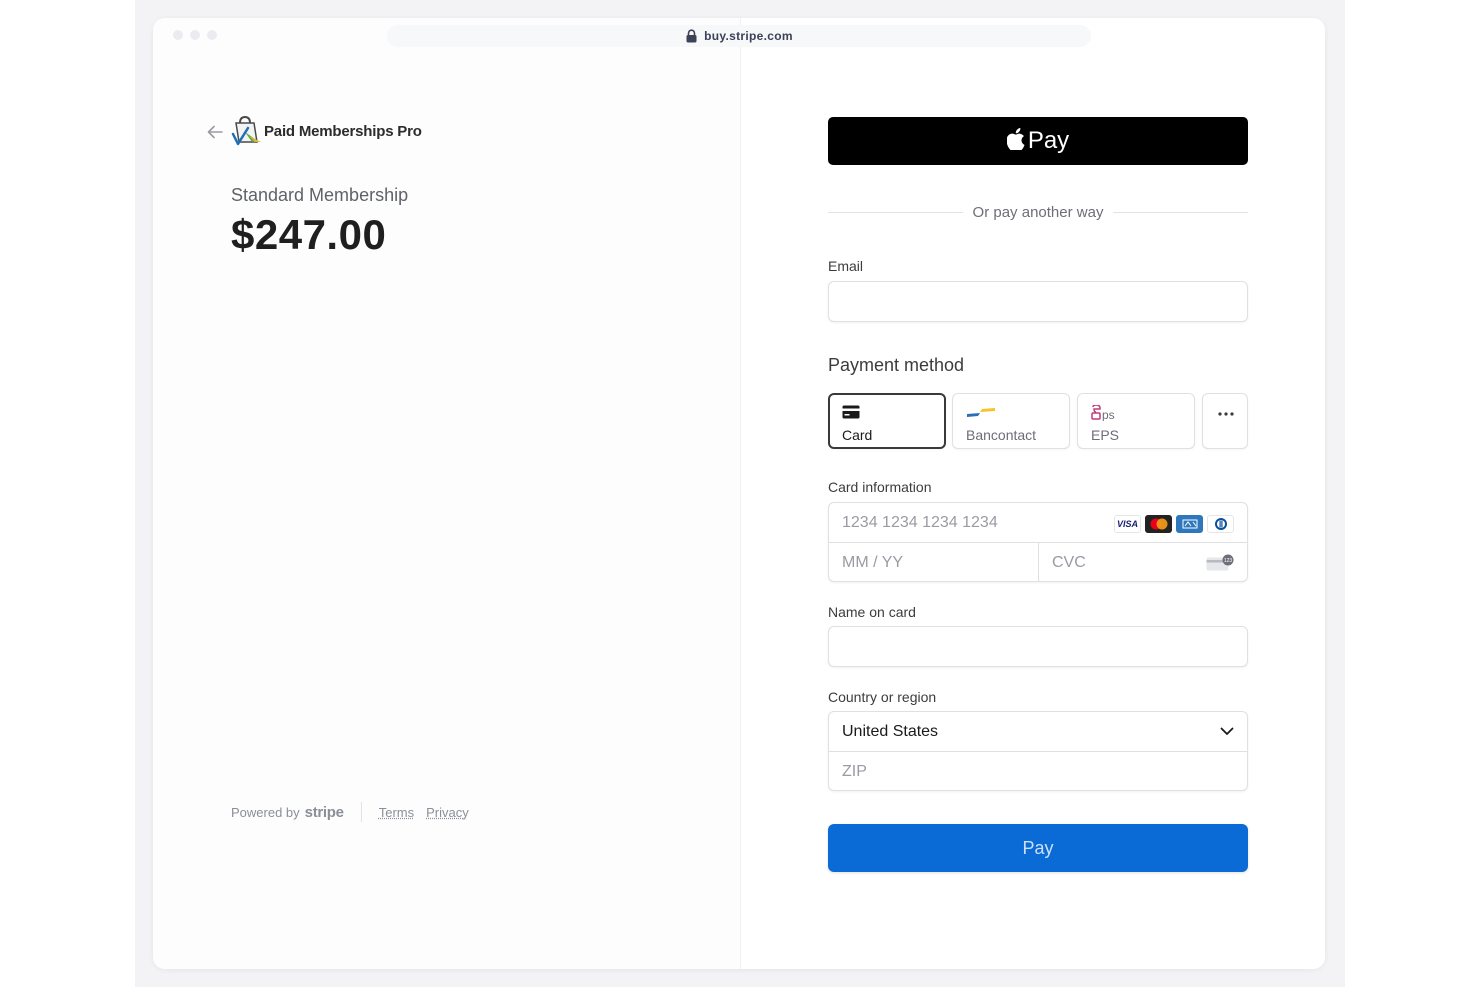  What do you see at coordinates (1038, 646) in the screenshot?
I see `name-on-card-input` at bounding box center [1038, 646].